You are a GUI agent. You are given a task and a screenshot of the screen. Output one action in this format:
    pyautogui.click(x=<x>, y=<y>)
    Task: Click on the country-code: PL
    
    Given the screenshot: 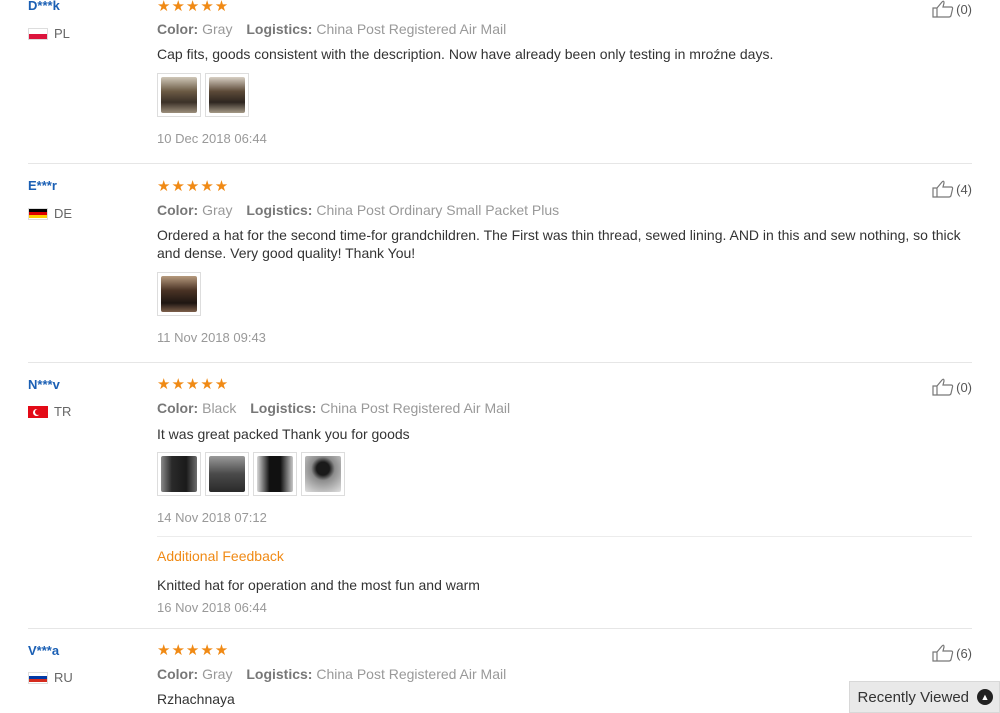 What is the action you would take?
    pyautogui.click(x=62, y=33)
    